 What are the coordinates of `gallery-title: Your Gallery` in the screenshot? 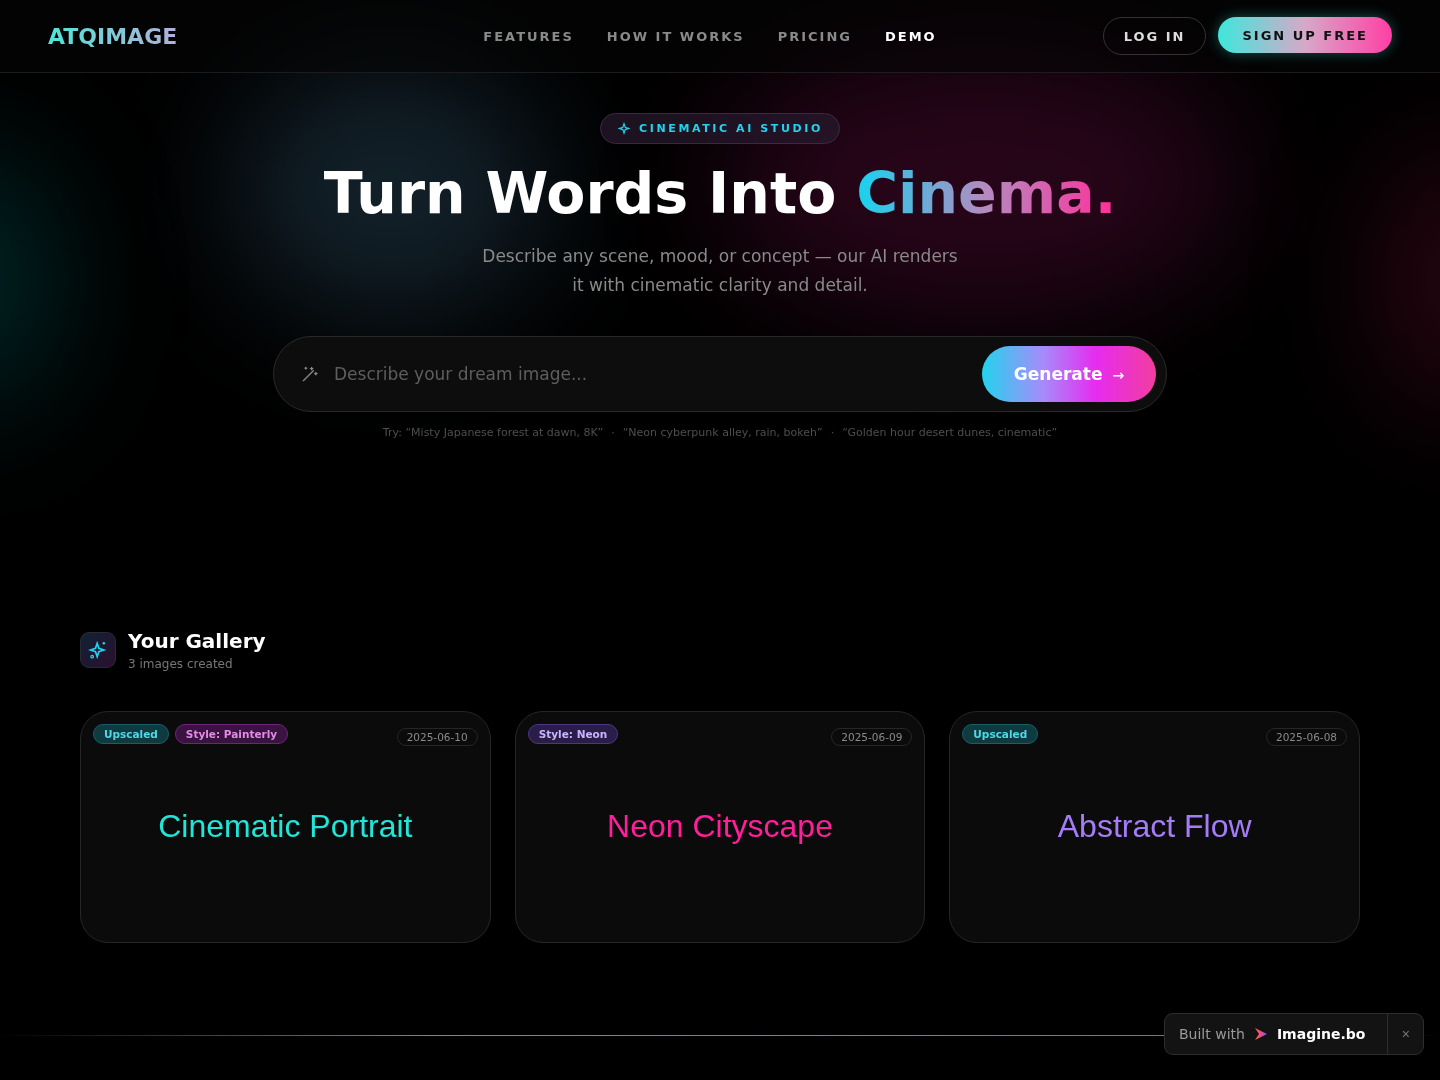 It's located at (197, 641).